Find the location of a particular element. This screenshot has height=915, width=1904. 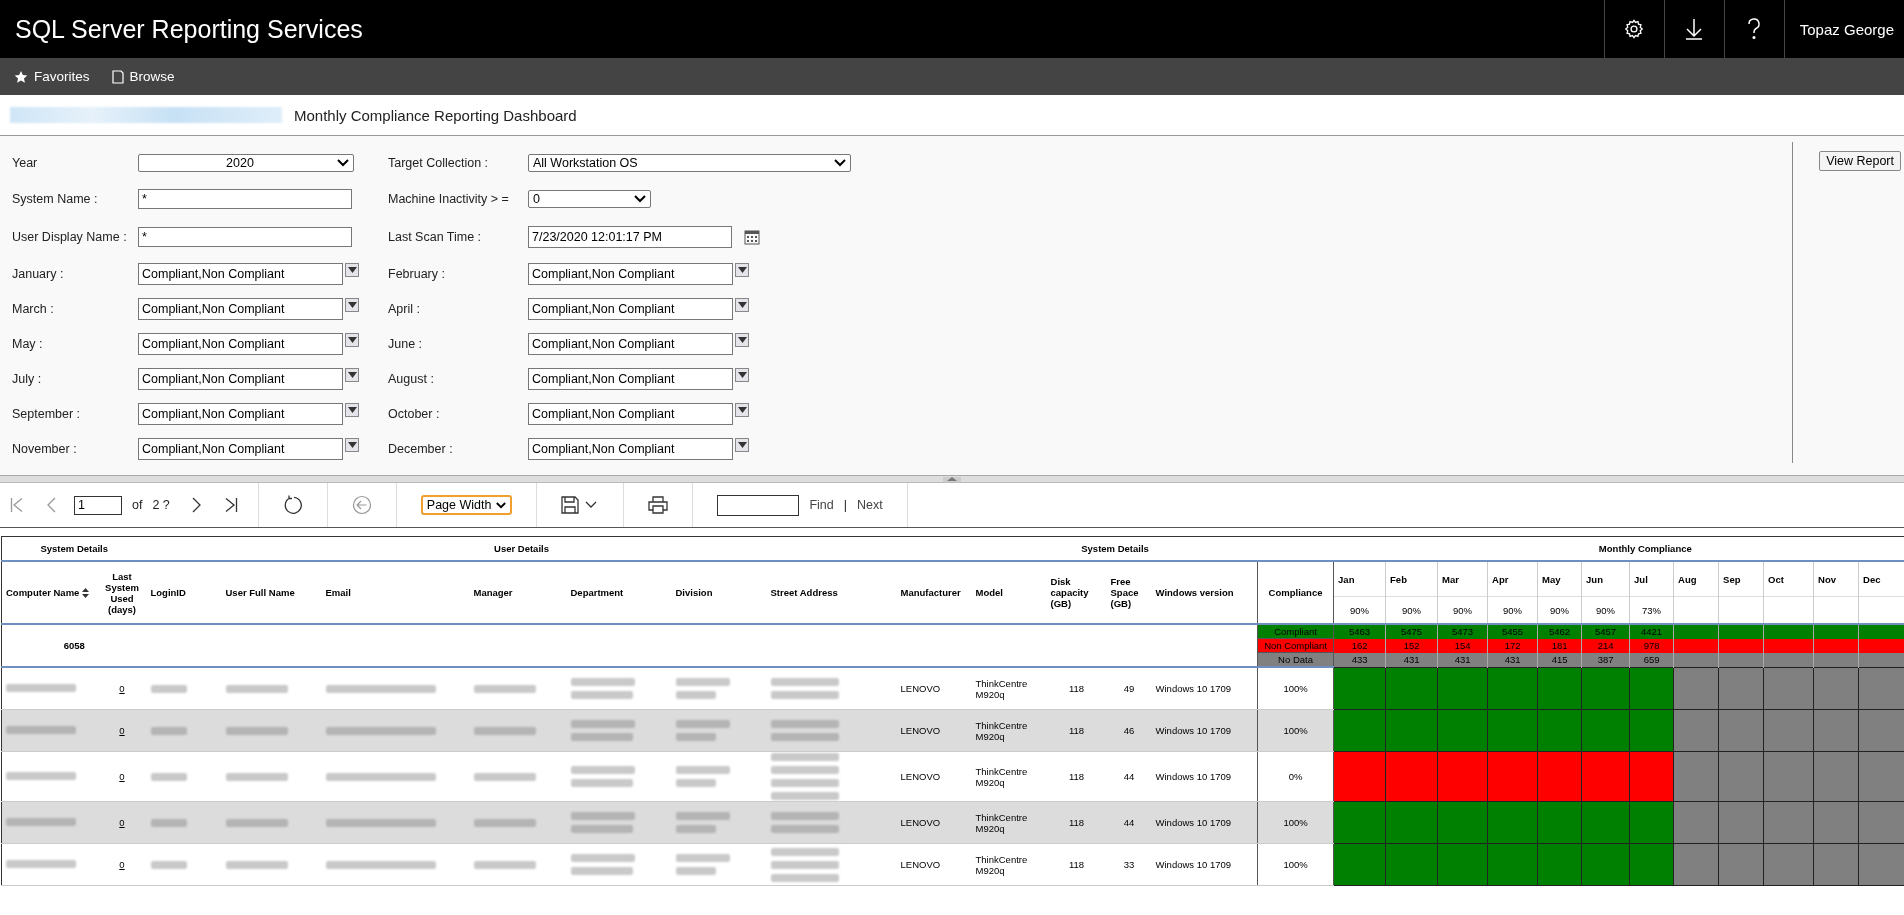

parameter-label: Machine Inactivity > = is located at coordinates (449, 199).